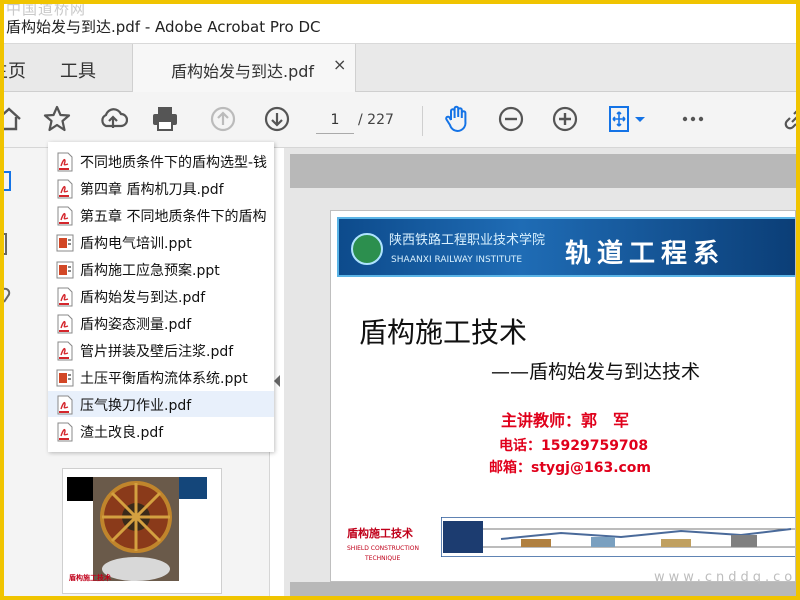  Describe the element at coordinates (57, 119) in the screenshot. I see `star-icon` at that location.